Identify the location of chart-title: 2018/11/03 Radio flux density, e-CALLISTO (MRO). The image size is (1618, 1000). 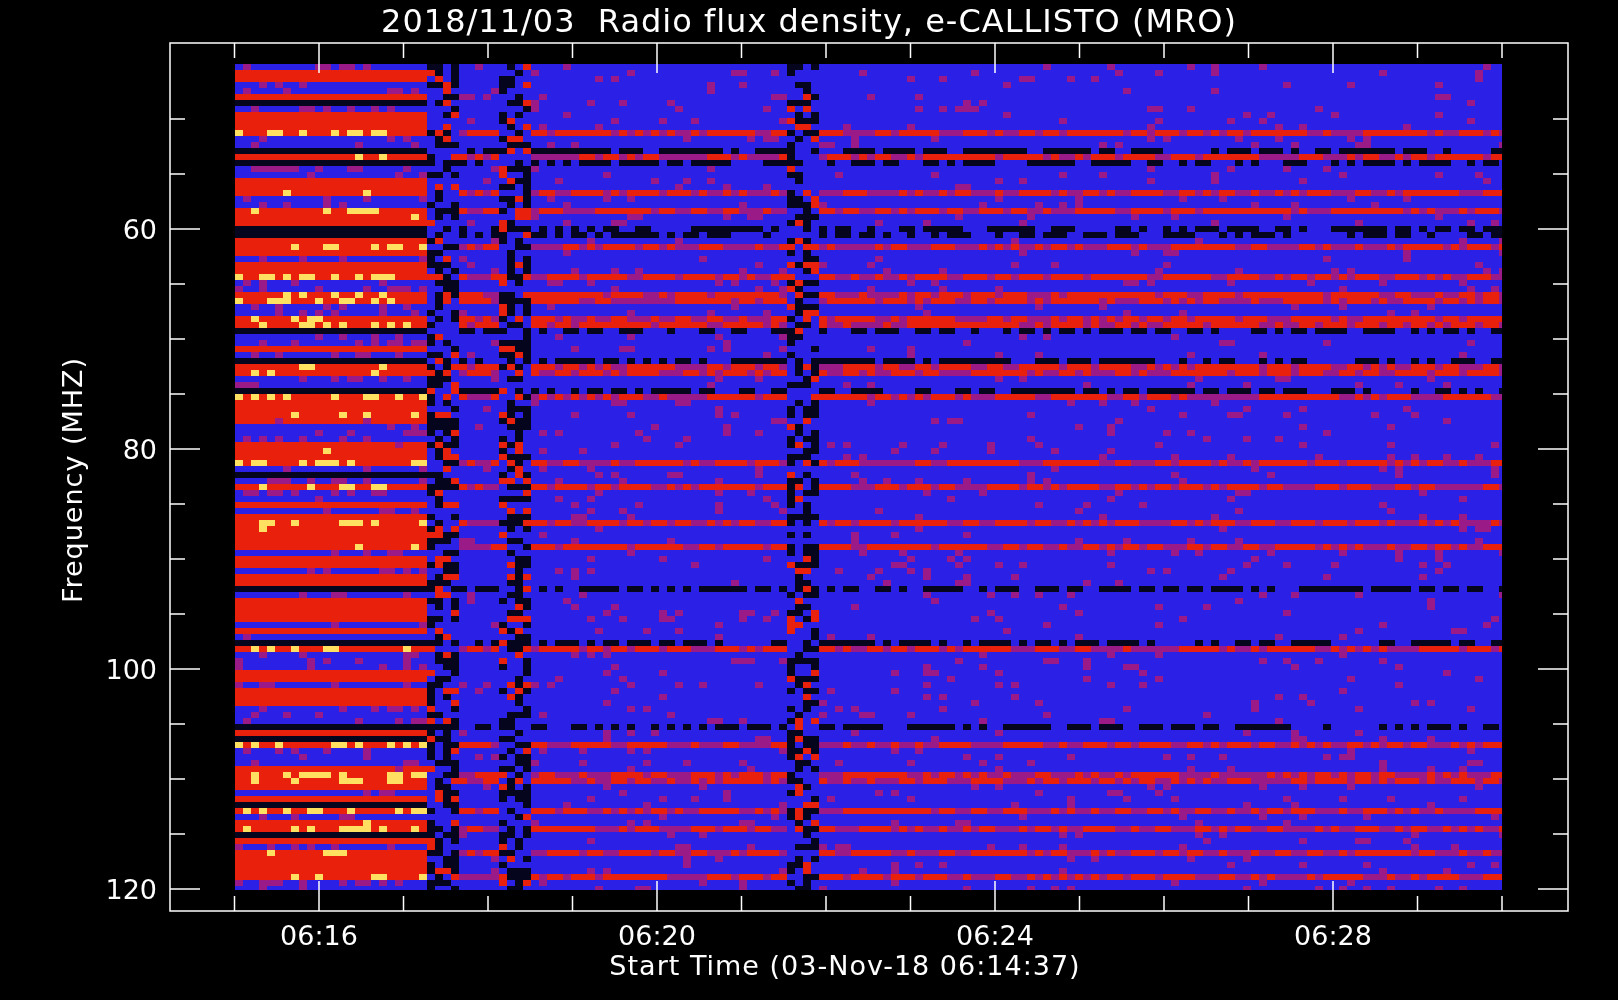
(809, 21).